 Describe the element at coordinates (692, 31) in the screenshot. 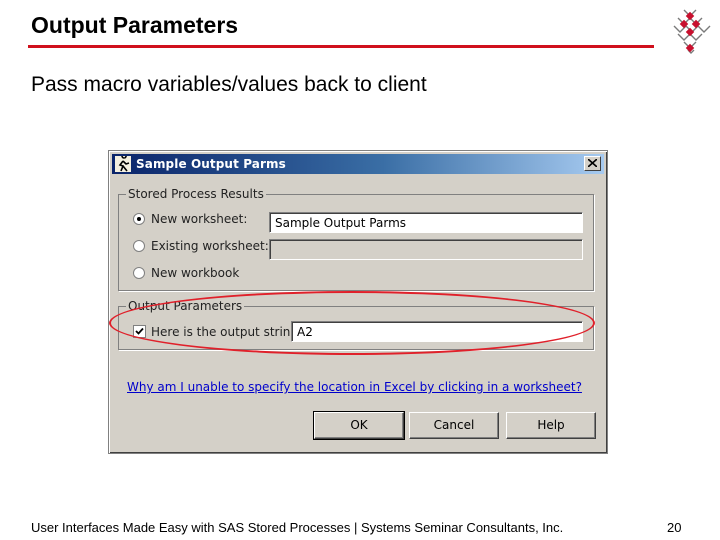

I see `company-logo-icon` at that location.